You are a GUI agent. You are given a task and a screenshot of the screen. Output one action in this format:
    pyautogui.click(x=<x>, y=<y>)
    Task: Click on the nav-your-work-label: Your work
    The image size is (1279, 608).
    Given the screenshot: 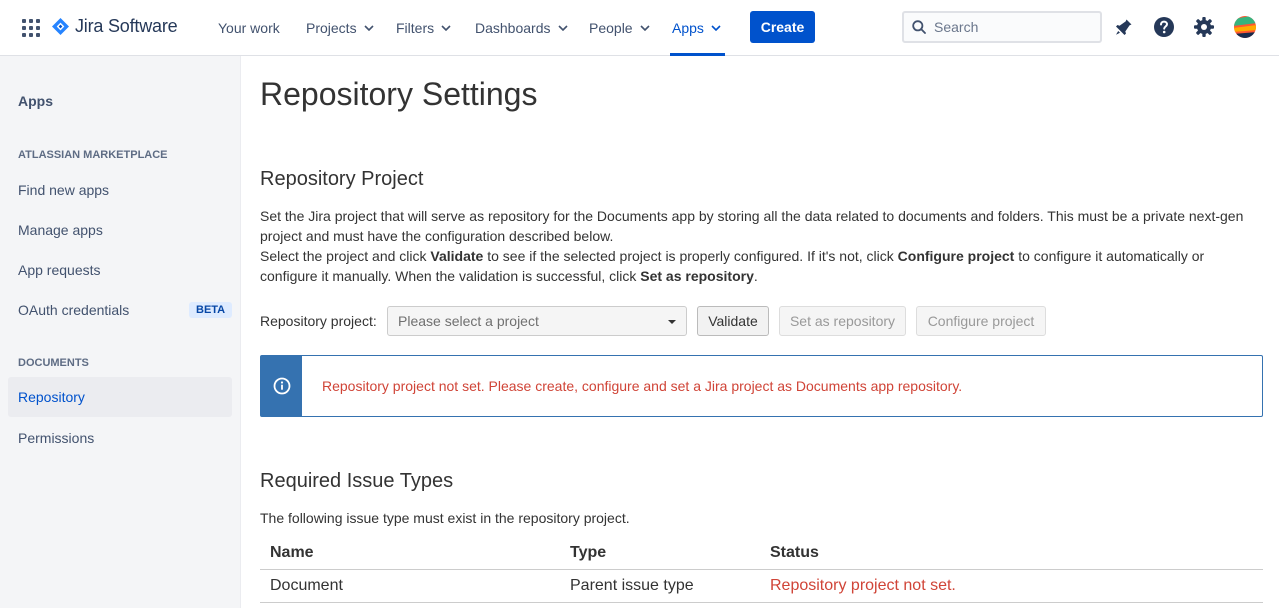 What is the action you would take?
    pyautogui.click(x=249, y=28)
    